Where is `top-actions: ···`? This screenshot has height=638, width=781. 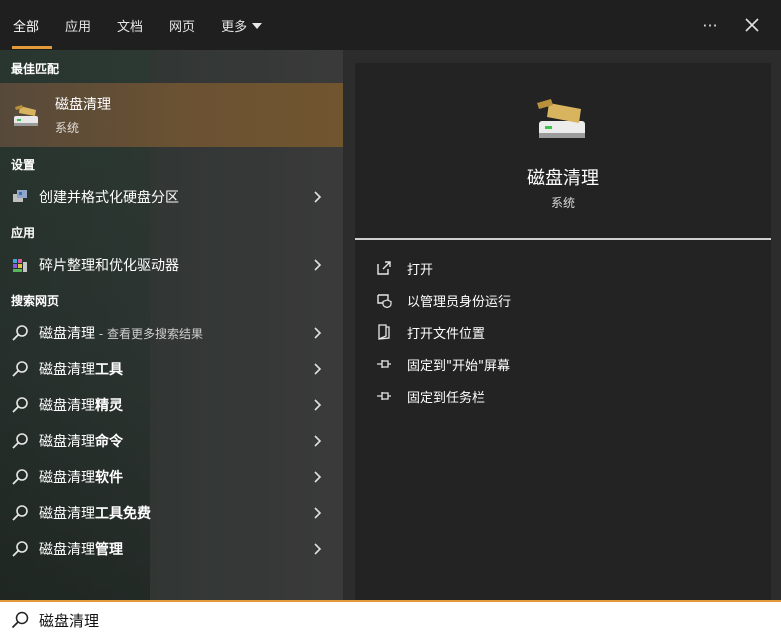 top-actions: ··· is located at coordinates (735, 25).